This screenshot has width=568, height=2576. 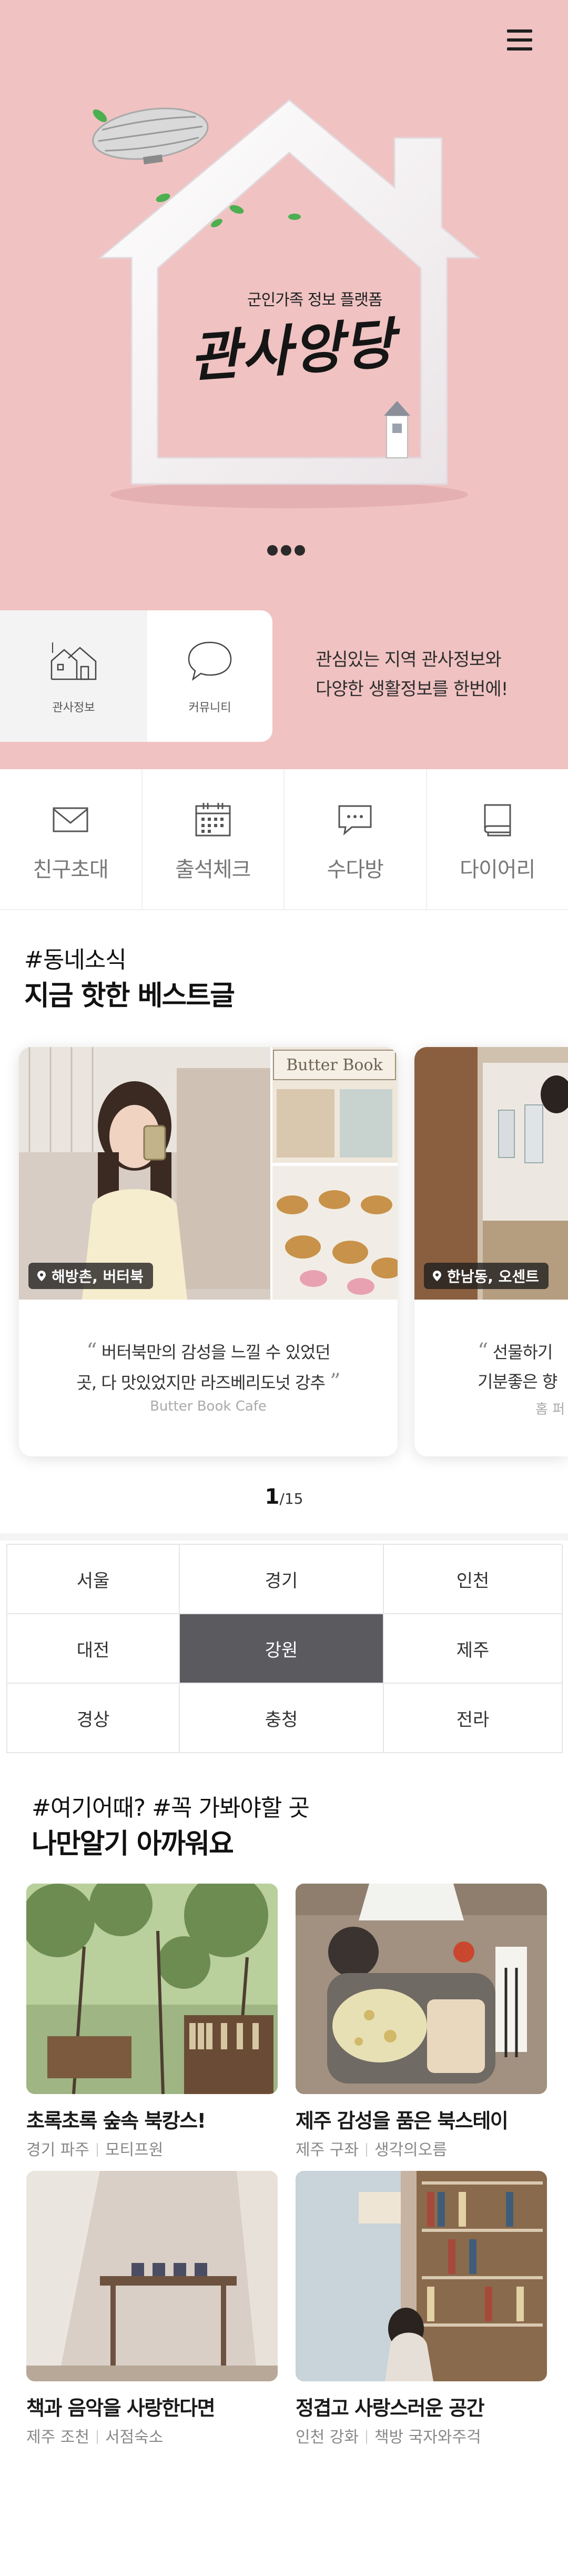 I want to click on region-grid: 서울 경기 인천 대전 강원 제주 경상 충청 전라, so click(x=284, y=1649).